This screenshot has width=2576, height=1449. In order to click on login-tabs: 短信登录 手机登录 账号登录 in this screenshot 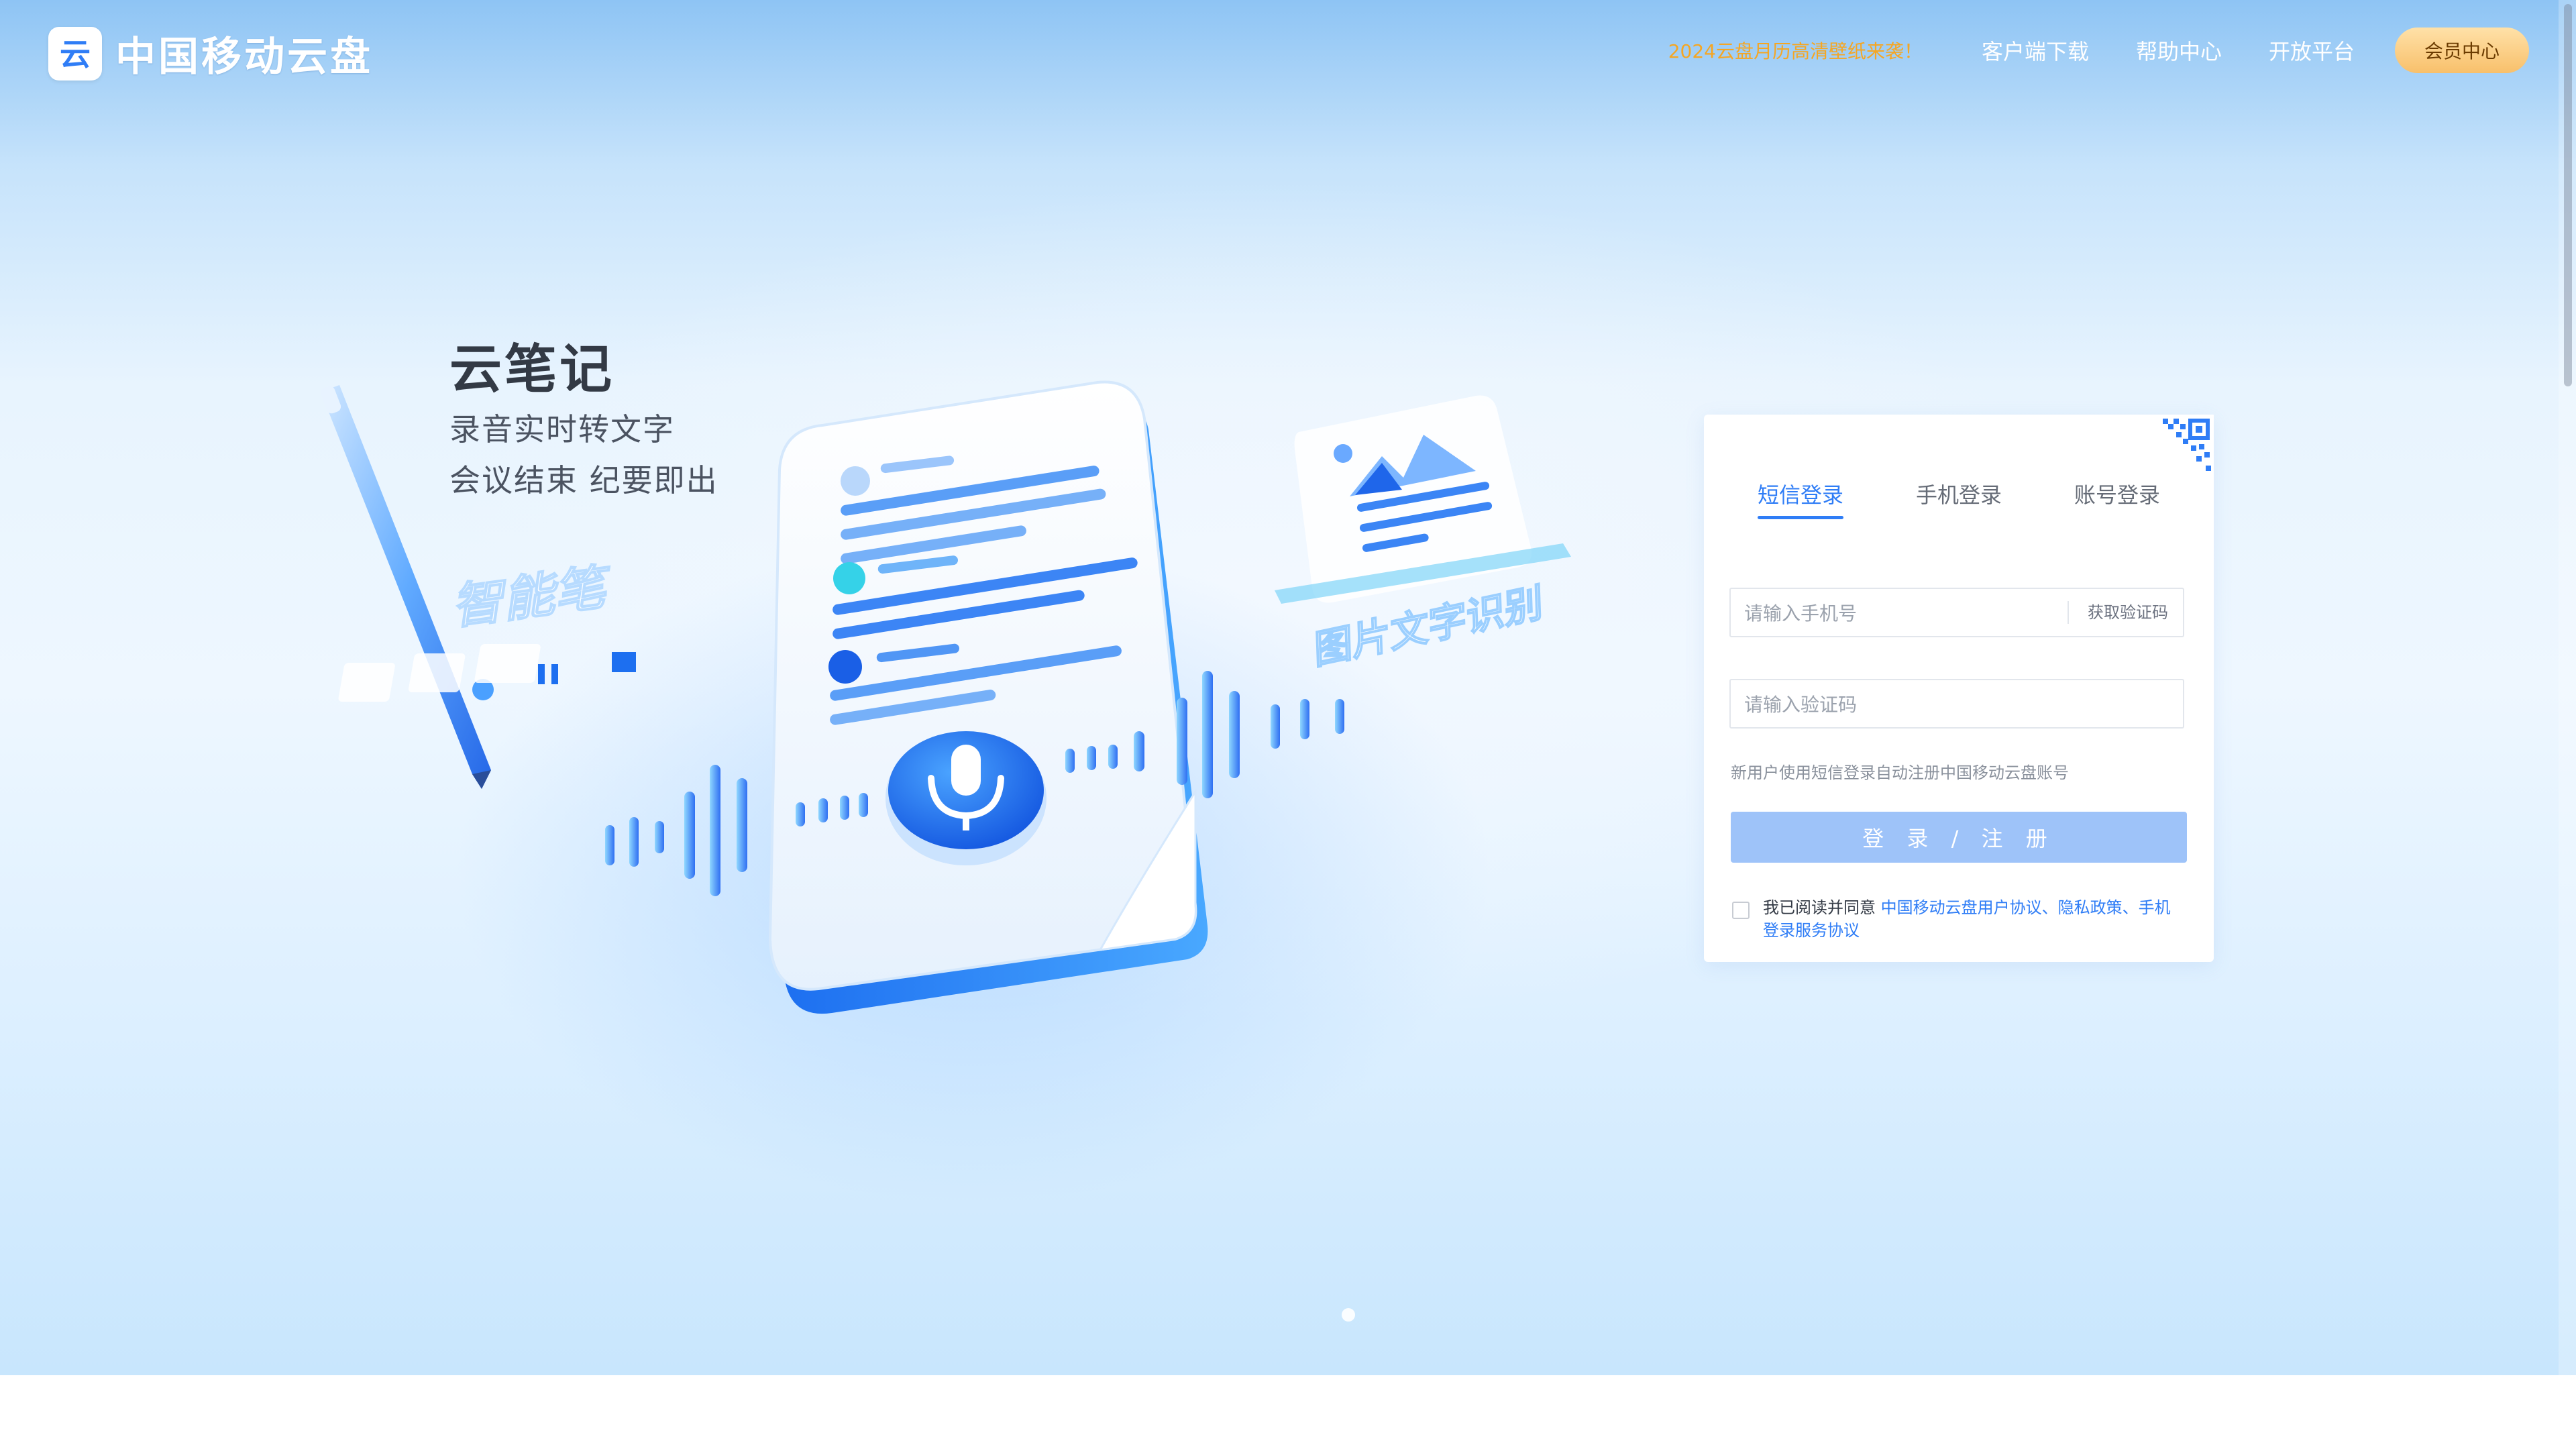, I will do `click(1959, 501)`.